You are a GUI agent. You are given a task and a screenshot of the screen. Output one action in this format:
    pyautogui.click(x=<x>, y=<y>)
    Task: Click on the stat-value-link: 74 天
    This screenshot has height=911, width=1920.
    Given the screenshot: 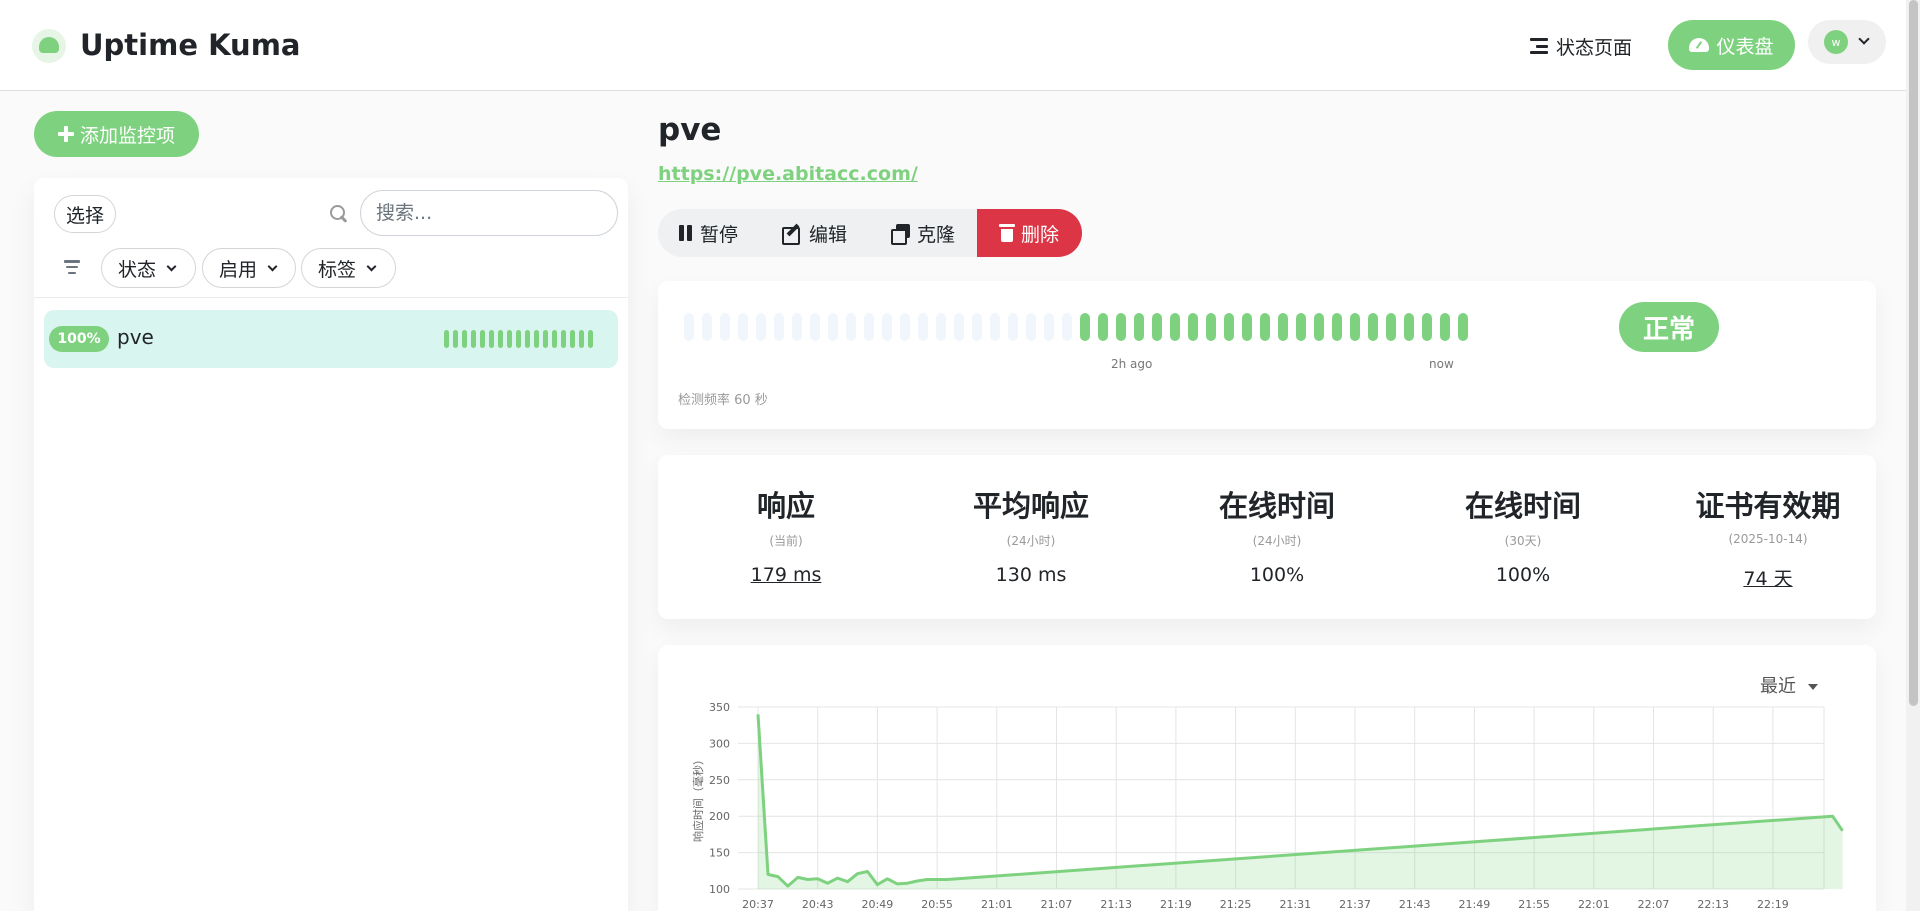 What is the action you would take?
    pyautogui.click(x=1768, y=577)
    